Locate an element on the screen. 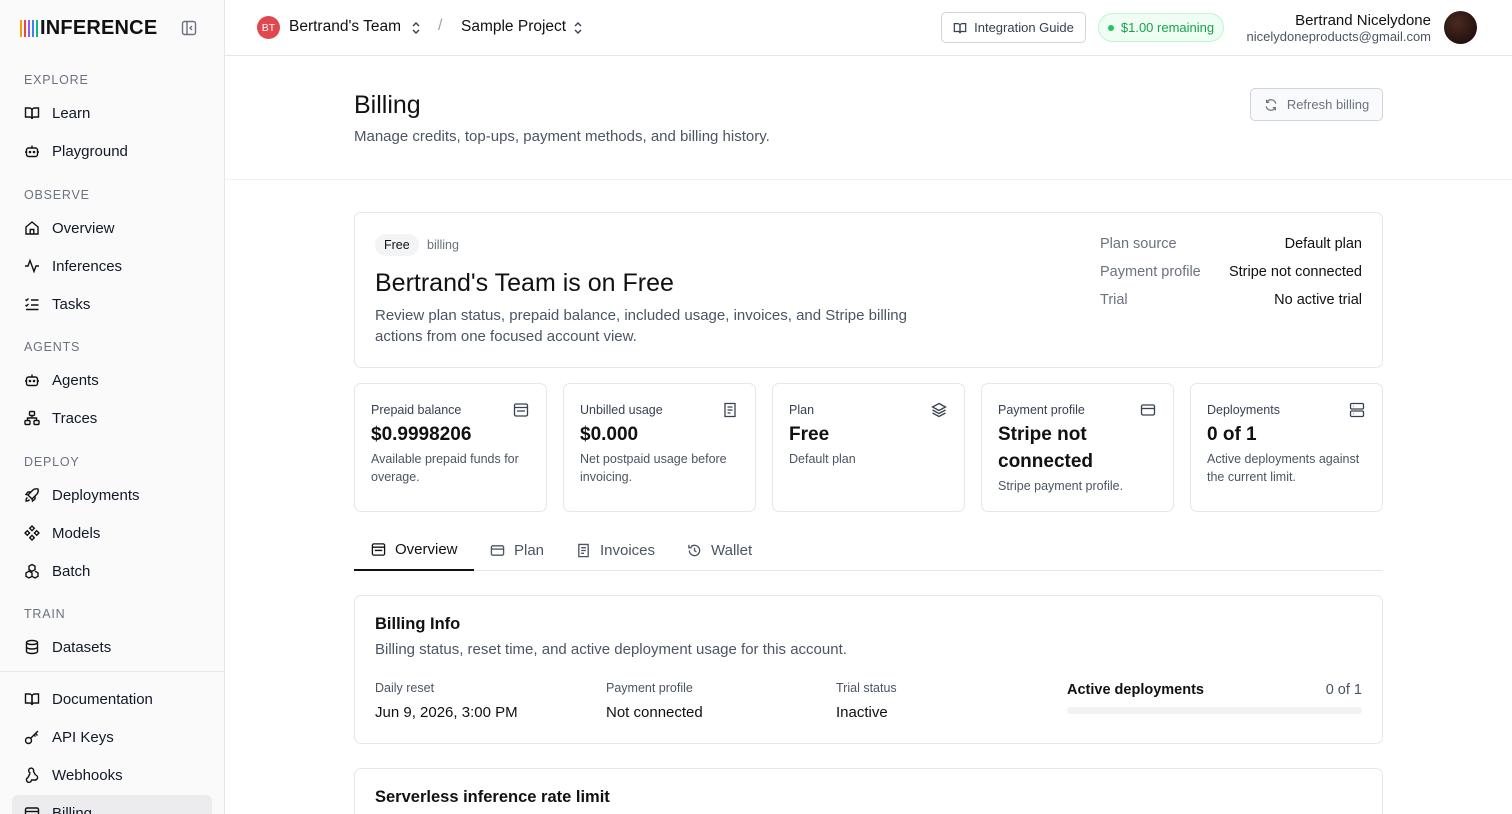 This screenshot has height=814, width=1512. balance-label: $1.00 remaining is located at coordinates (1167, 27).